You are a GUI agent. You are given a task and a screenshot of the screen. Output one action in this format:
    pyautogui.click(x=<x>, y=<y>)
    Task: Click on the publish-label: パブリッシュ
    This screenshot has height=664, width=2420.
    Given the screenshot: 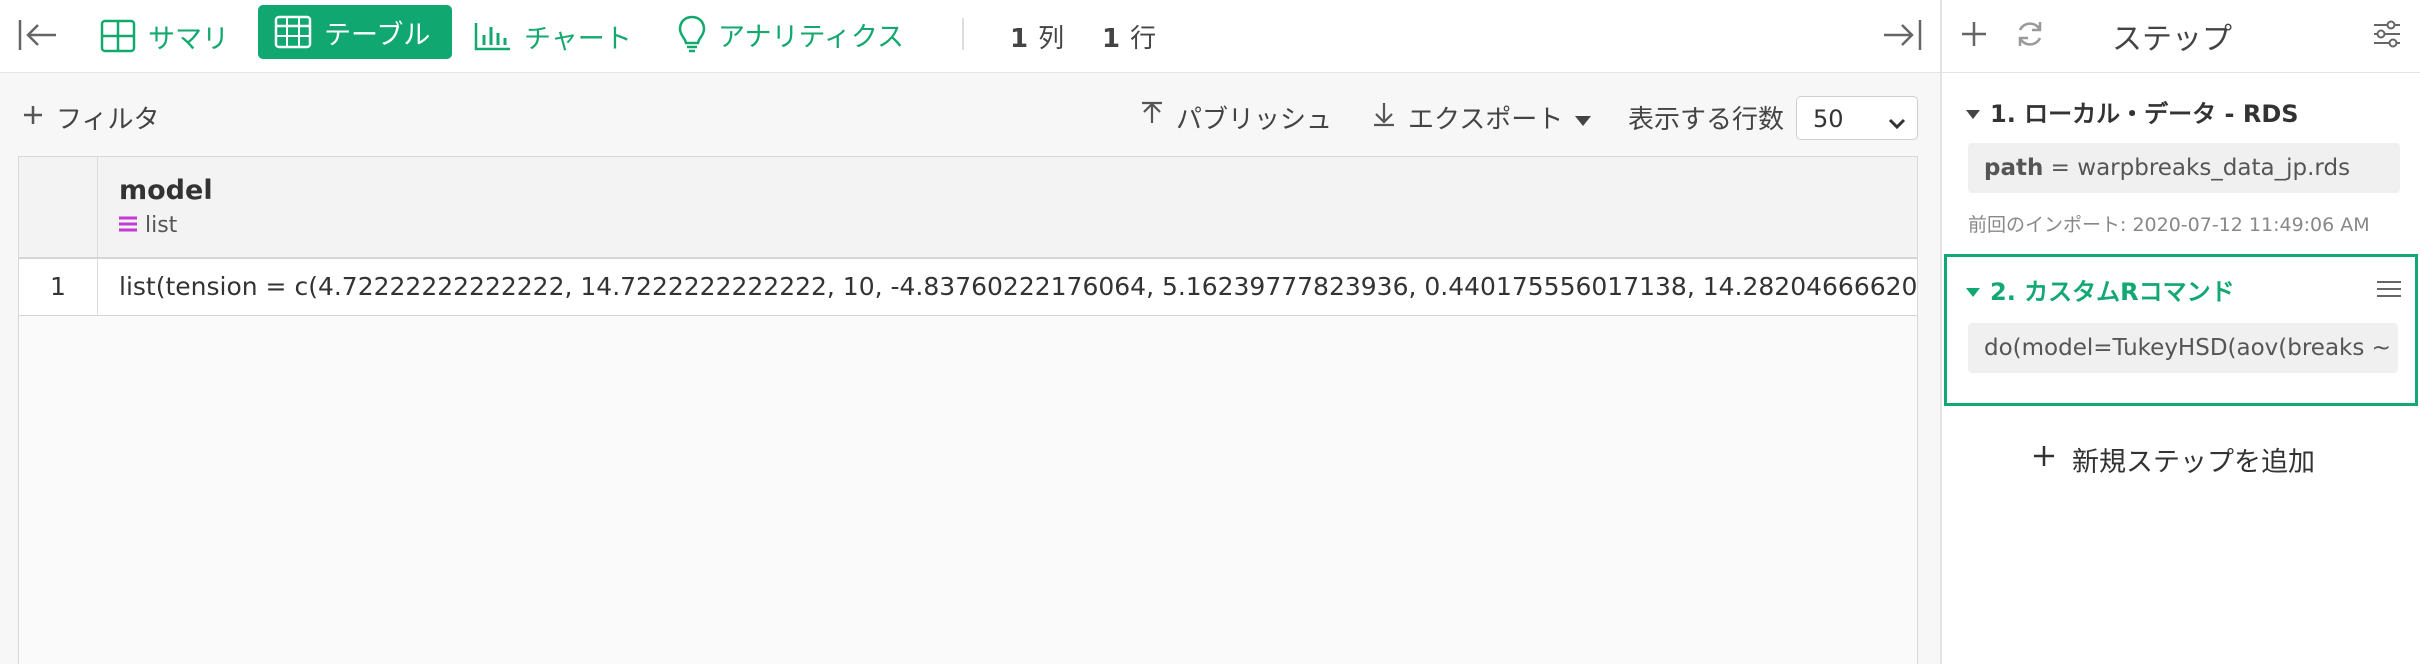 What is the action you would take?
    pyautogui.click(x=1254, y=120)
    